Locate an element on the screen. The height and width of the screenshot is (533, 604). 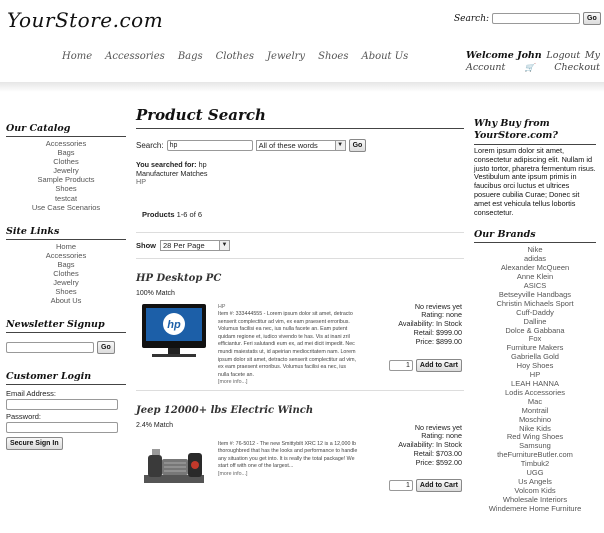
search-mode-select: All of these words ▼ is located at coordinates (300, 145).